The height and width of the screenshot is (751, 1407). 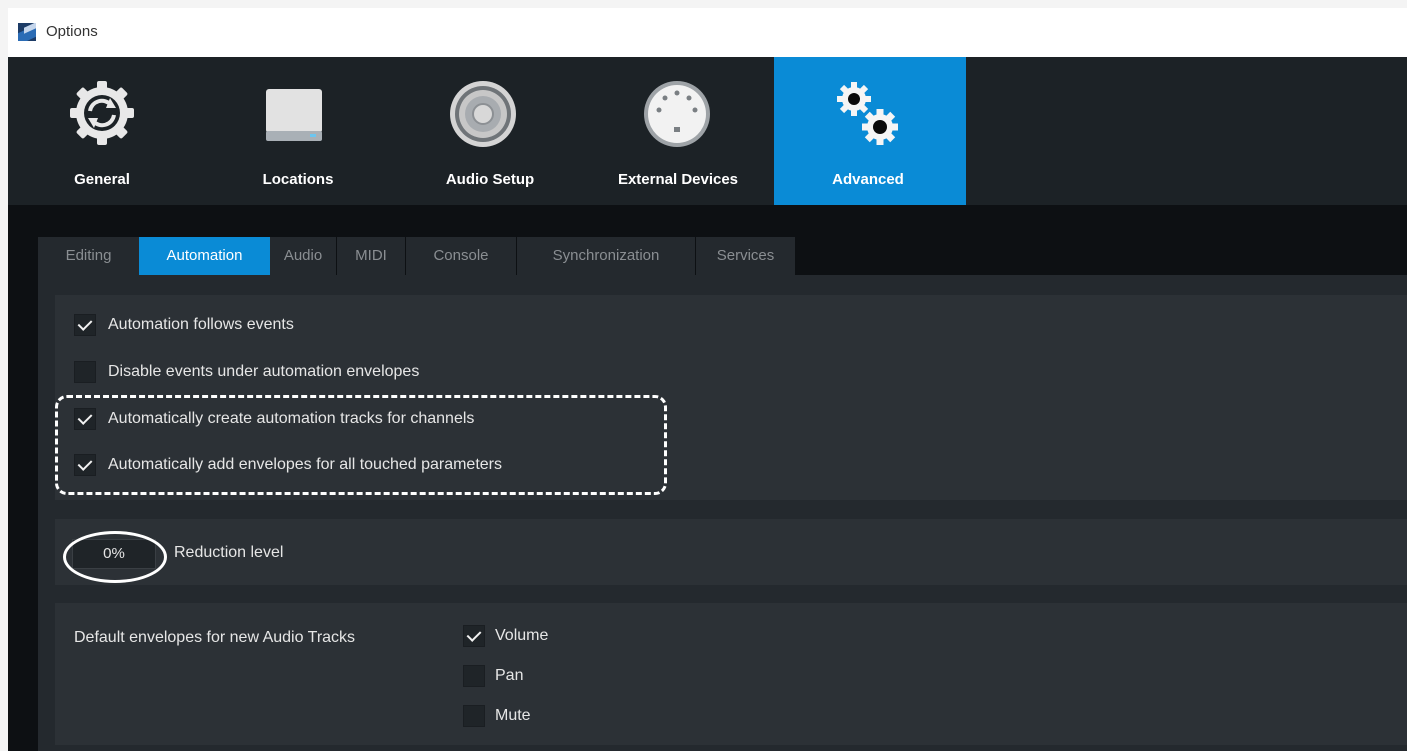 What do you see at coordinates (867, 113) in the screenshot?
I see `gears-icon` at bounding box center [867, 113].